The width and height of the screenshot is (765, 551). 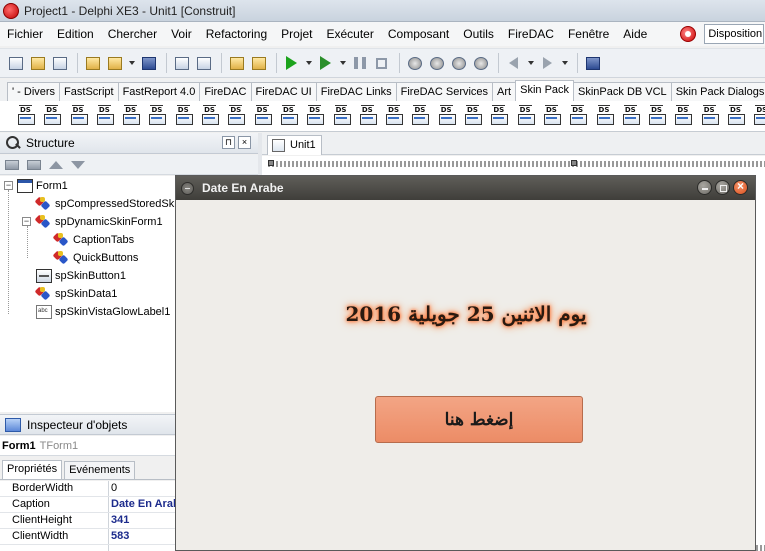 I want to click on tree-node: spSkinData1, so click(x=75, y=294).